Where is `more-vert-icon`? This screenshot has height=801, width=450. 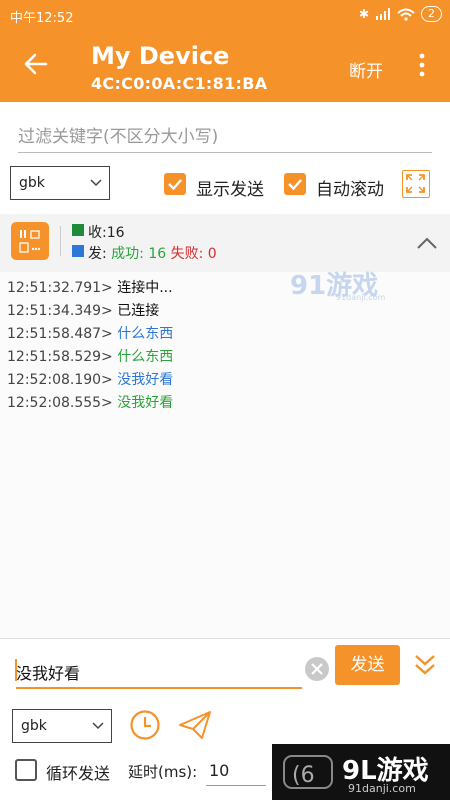
more-vert-icon is located at coordinates (422, 65).